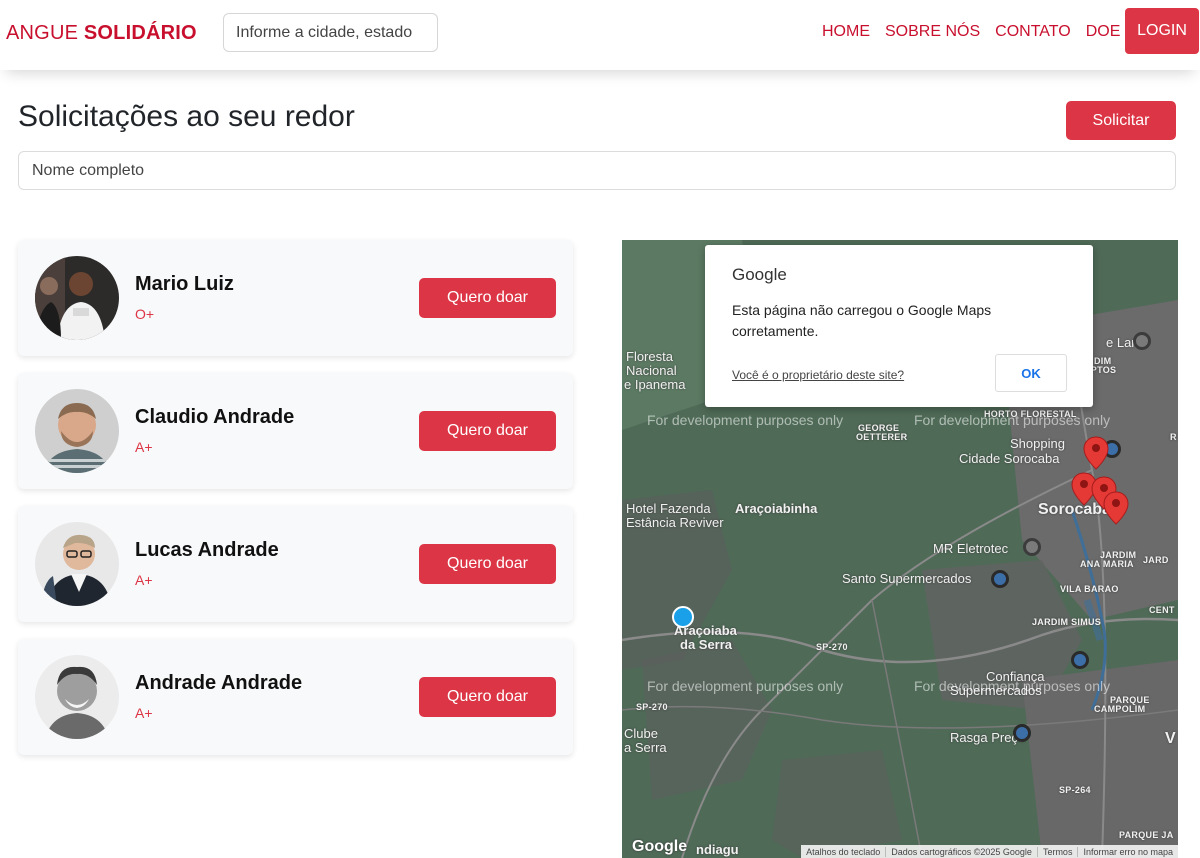 This screenshot has height=858, width=1200. What do you see at coordinates (683, 617) in the screenshot?
I see `current-location-icon` at bounding box center [683, 617].